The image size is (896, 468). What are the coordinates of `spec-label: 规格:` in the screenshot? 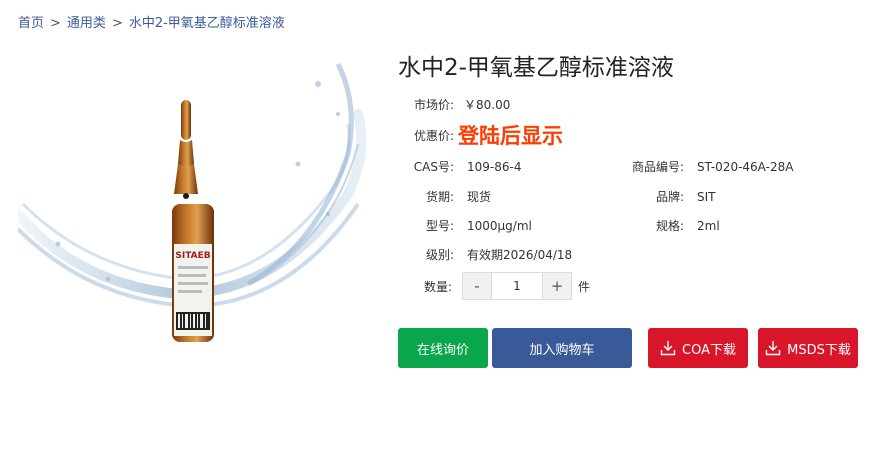 It's located at (669, 226).